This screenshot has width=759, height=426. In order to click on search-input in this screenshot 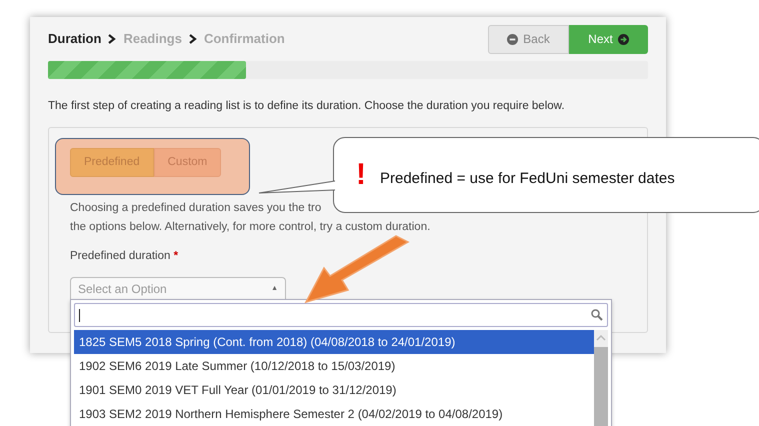, I will do `click(341, 315)`.